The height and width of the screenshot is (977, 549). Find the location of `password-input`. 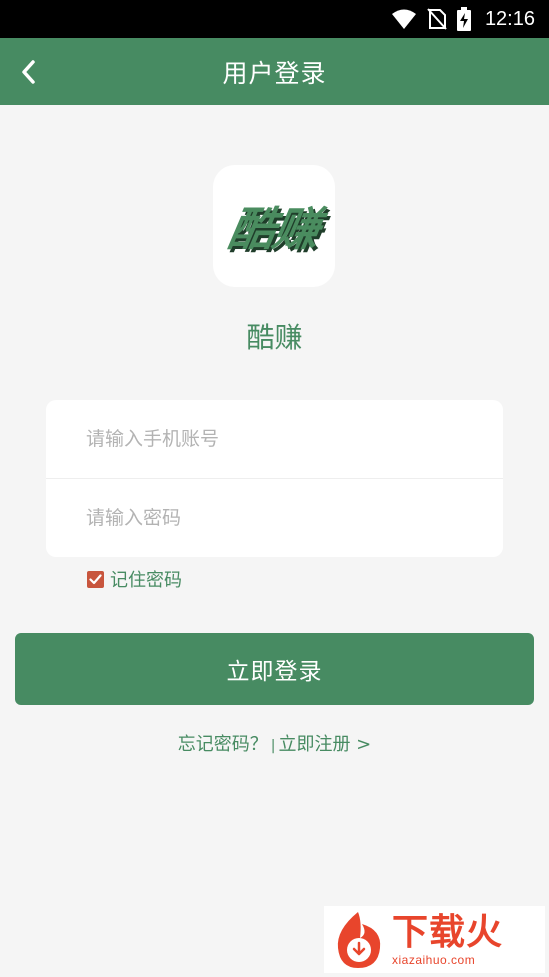

password-input is located at coordinates (294, 517).